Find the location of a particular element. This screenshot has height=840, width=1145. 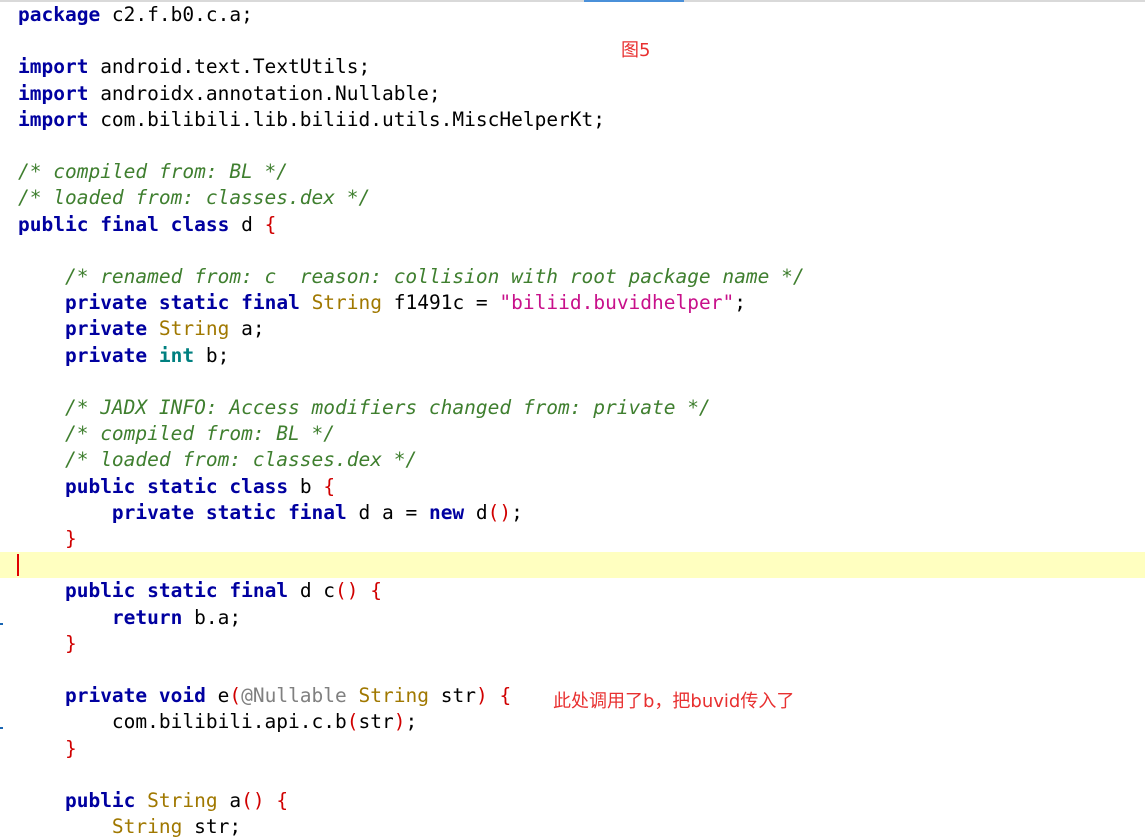

code-line: private int b; is located at coordinates (572, 356).